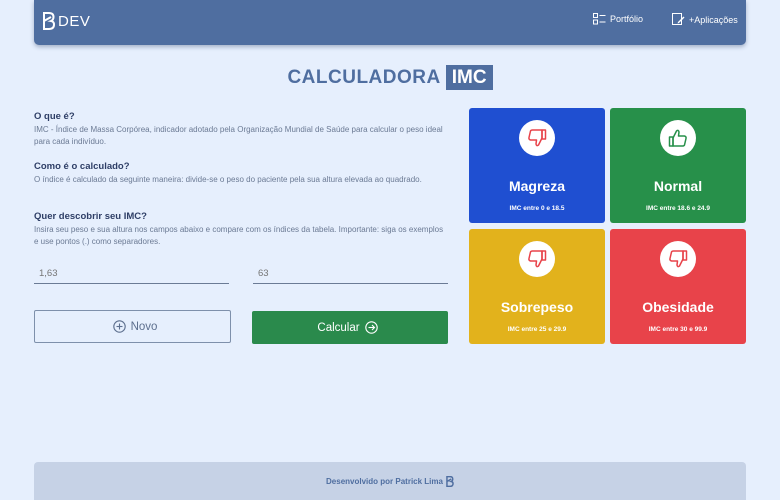 This screenshot has width=780, height=500. Describe the element at coordinates (82, 166) in the screenshot. I see `info-heading: Como é o calculado?` at that location.